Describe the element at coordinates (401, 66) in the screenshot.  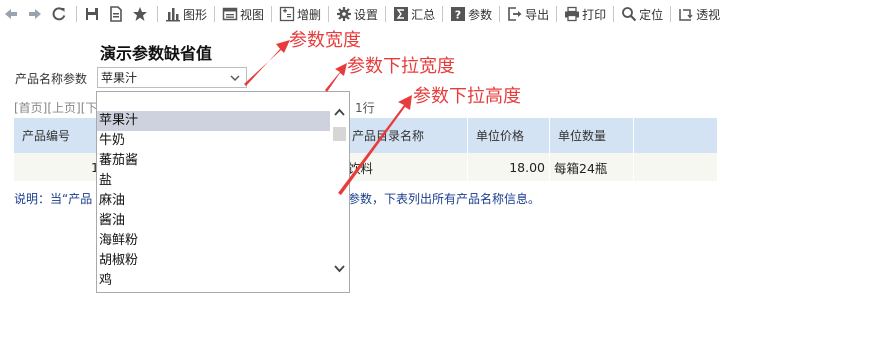
I see `annotation-list-width-label: 参数下拉宽度` at that location.